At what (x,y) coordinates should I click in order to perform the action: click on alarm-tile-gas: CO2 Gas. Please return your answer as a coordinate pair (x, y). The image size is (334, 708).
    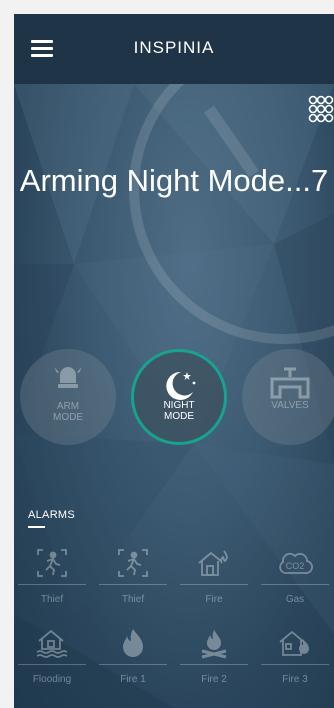
    Looking at the image, I should click on (295, 577).